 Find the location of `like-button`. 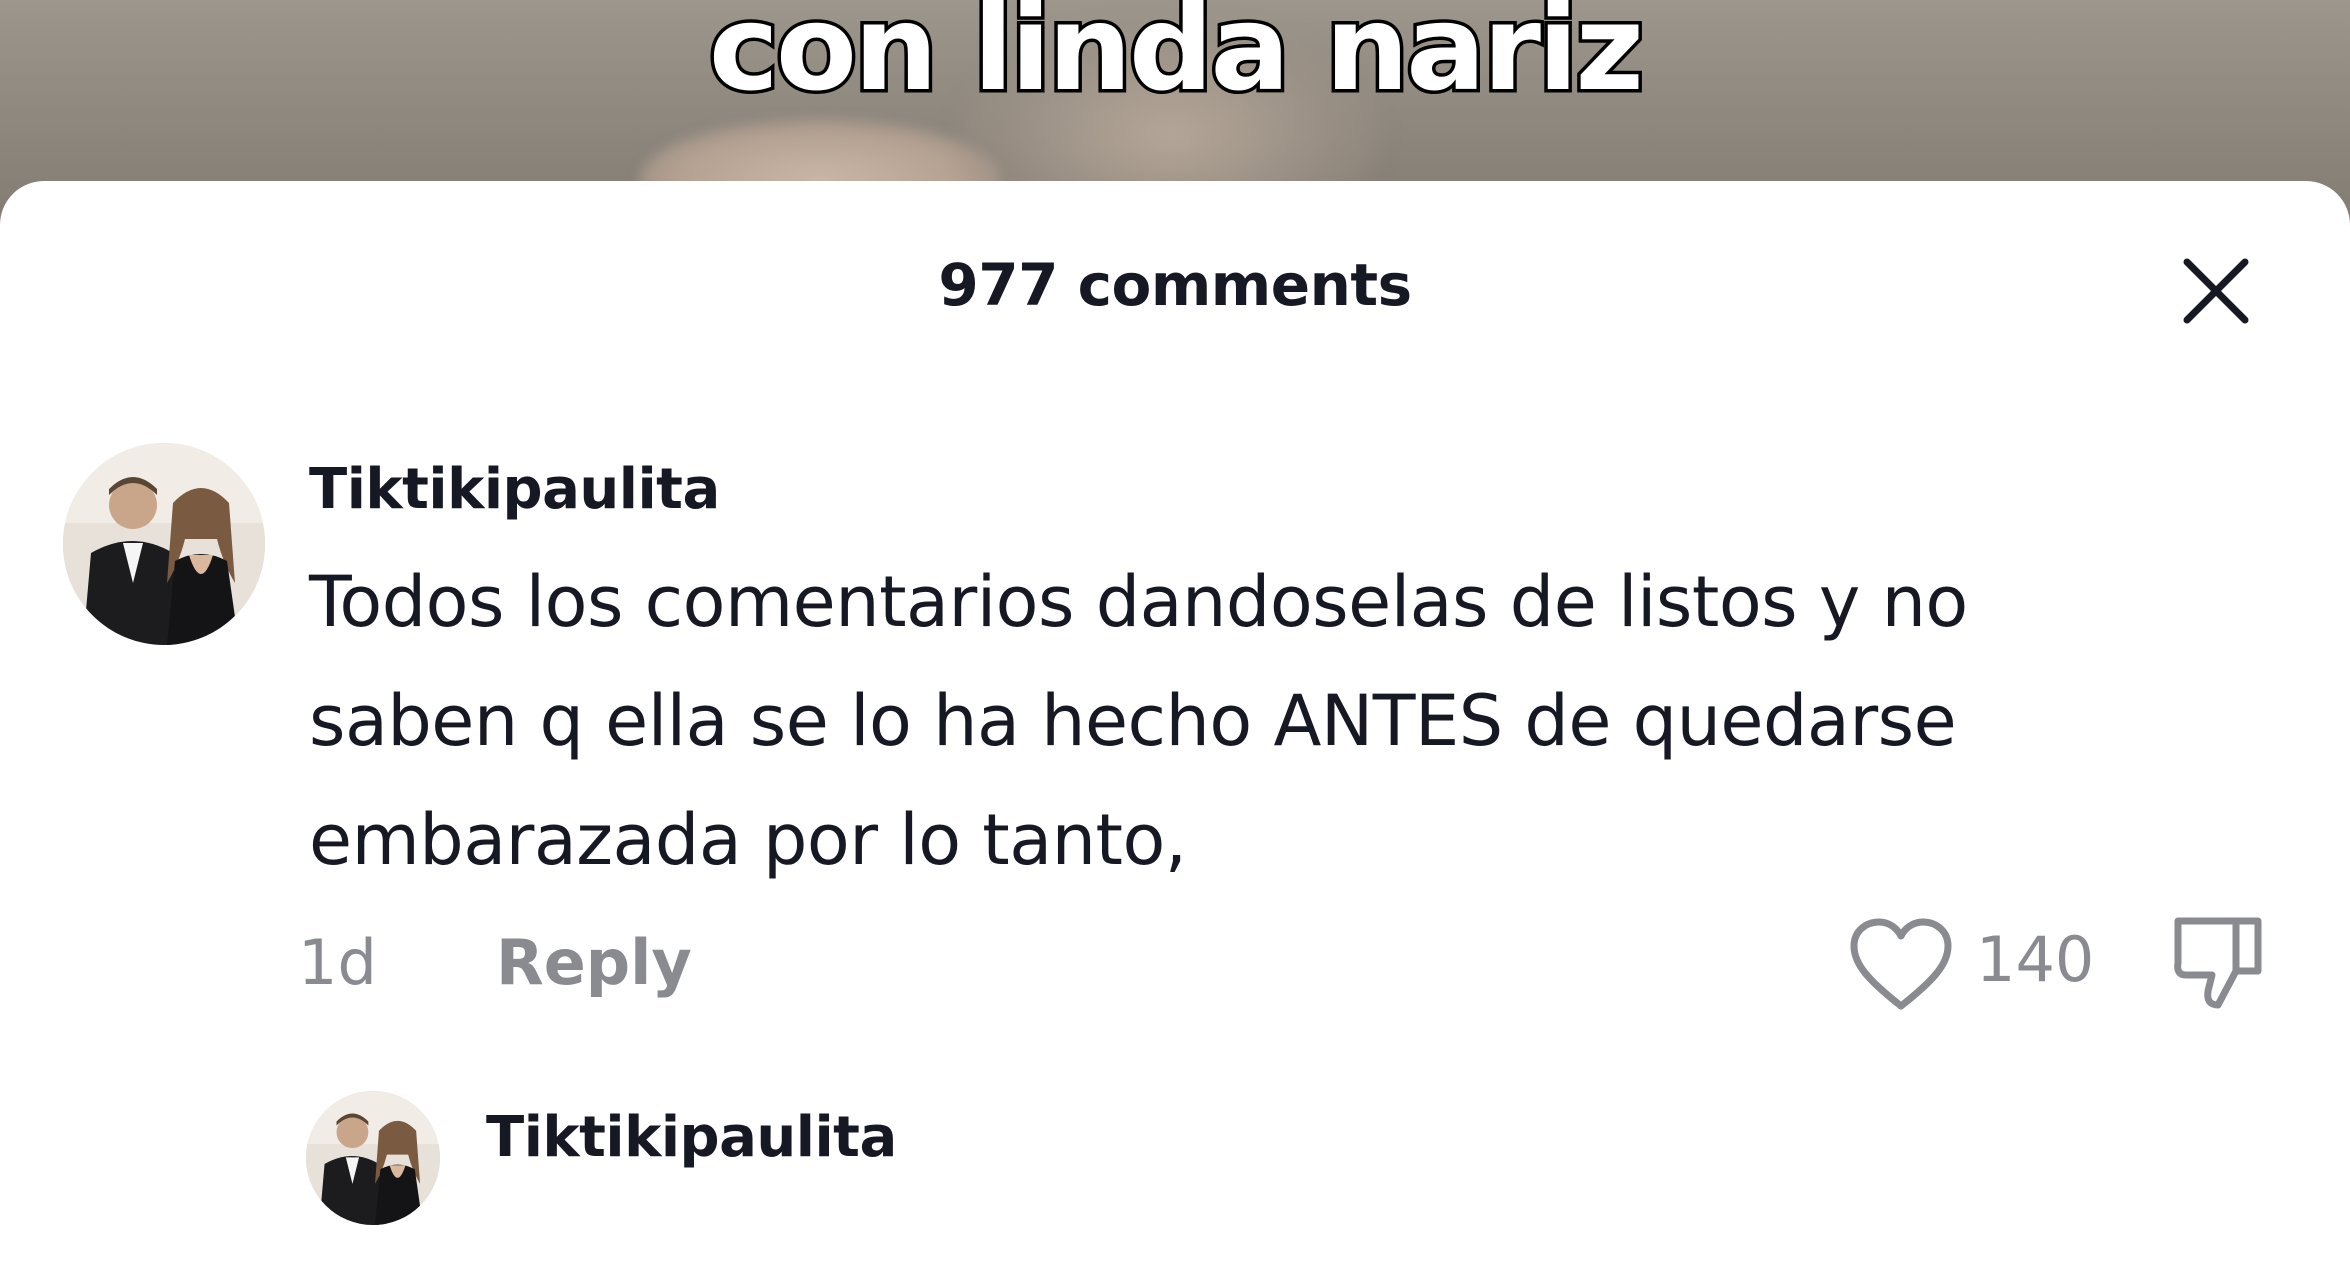

like-button is located at coordinates (1901, 966).